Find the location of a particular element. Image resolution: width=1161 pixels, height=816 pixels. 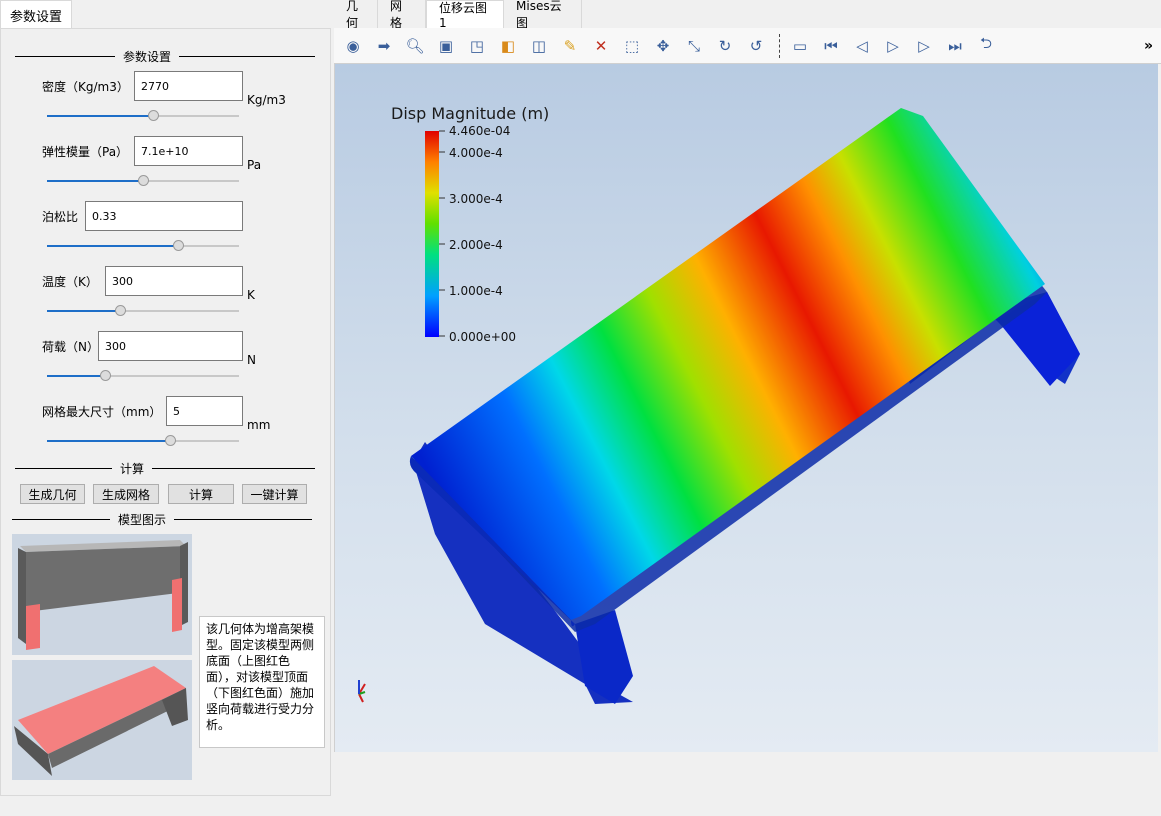

density-label: 密度（Kg/m3） is located at coordinates (85, 87).